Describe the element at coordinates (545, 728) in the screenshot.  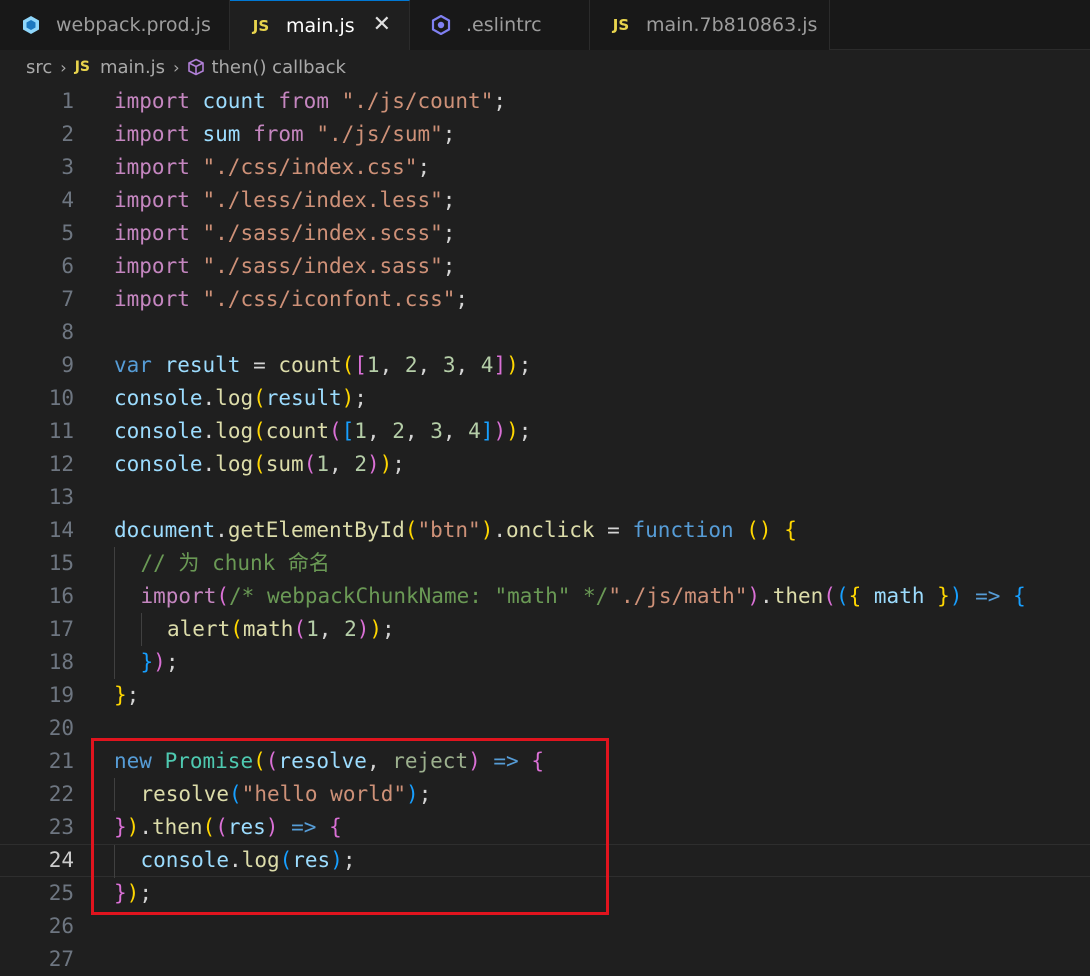
I see `code-line: 20` at that location.